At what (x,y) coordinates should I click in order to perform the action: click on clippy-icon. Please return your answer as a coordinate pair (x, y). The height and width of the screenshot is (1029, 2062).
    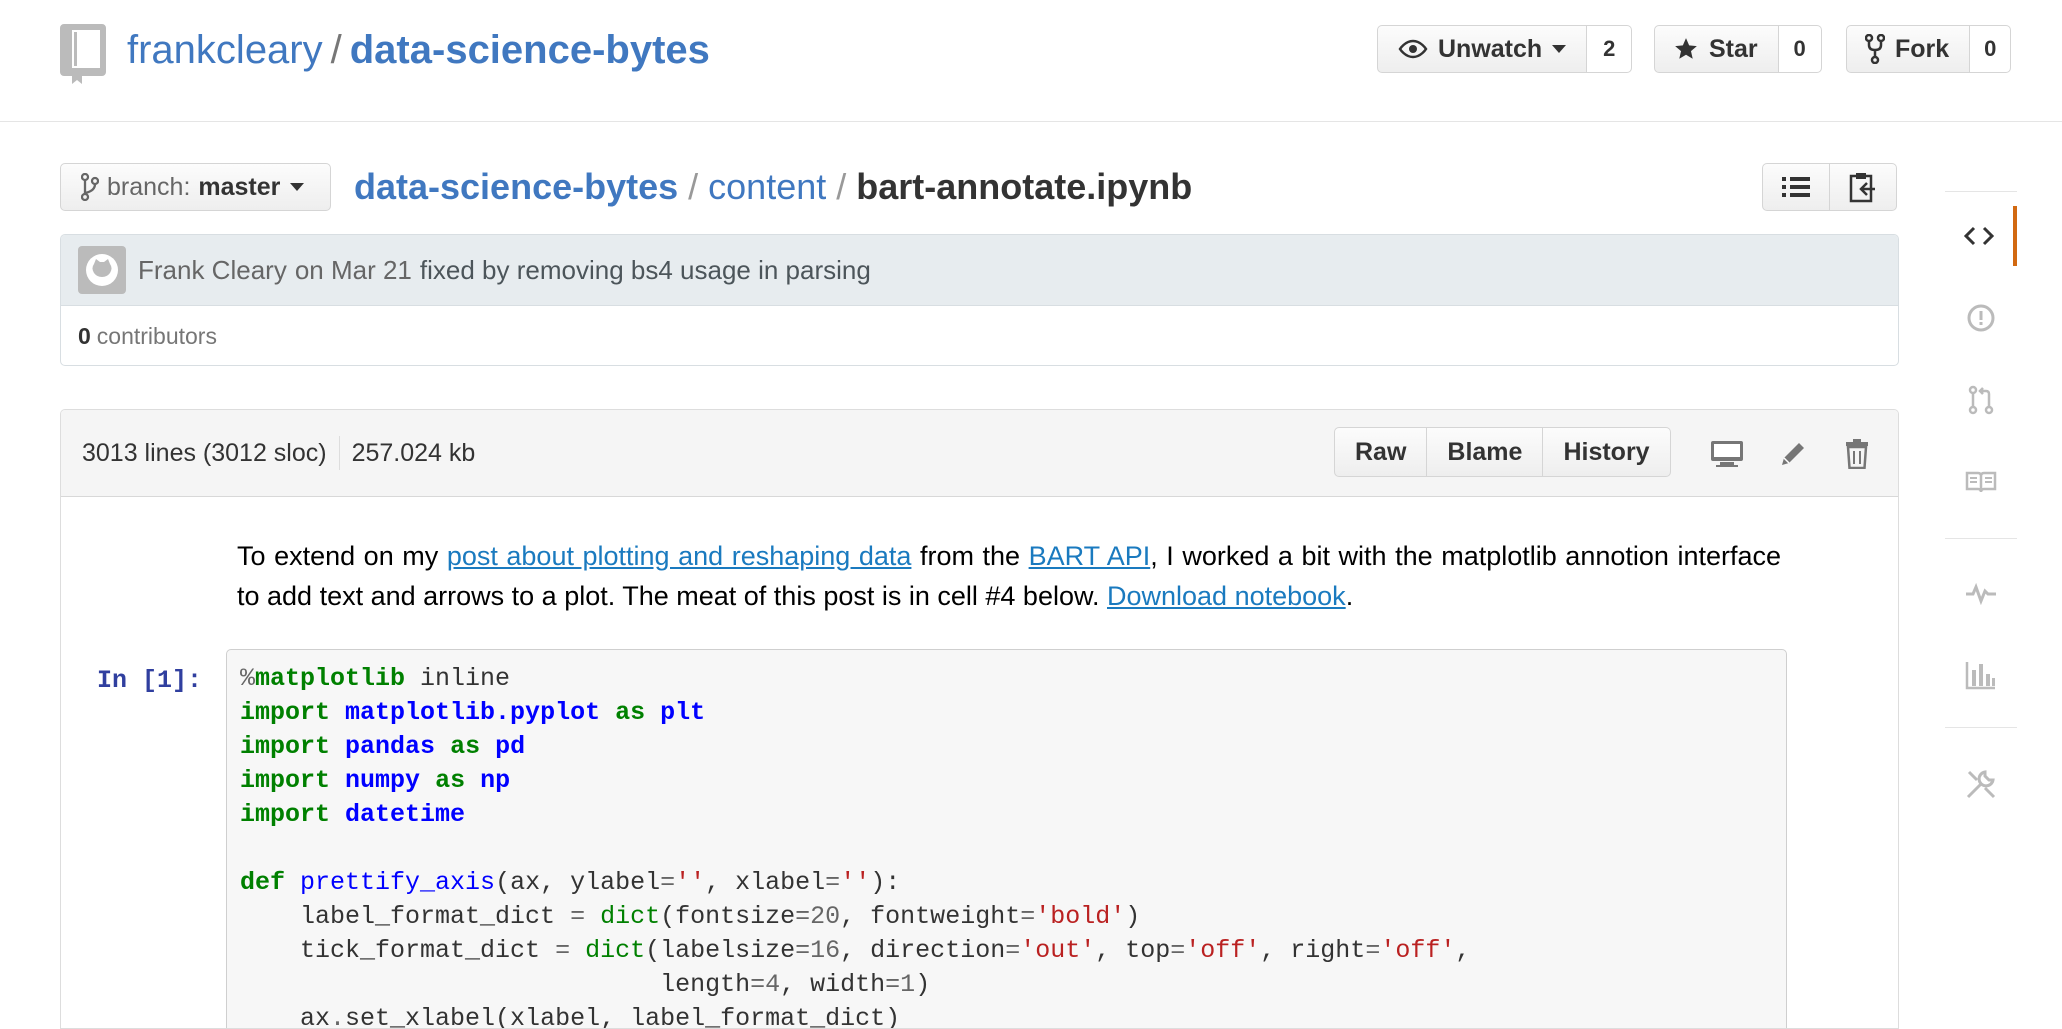
    Looking at the image, I should click on (1862, 188).